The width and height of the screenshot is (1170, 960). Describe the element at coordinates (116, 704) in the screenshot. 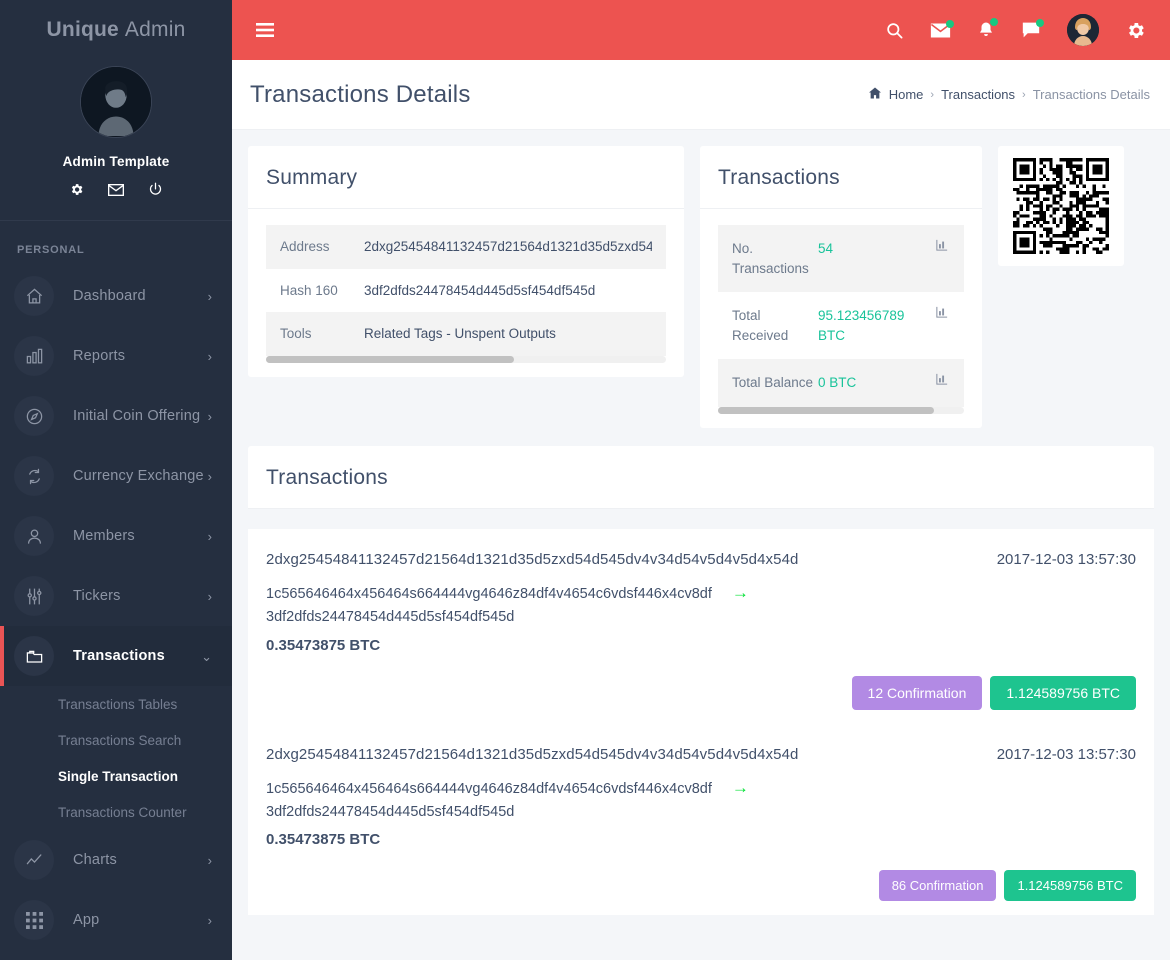

I see `sidebar-subitem-transactions-tables: Transactions Tables` at that location.